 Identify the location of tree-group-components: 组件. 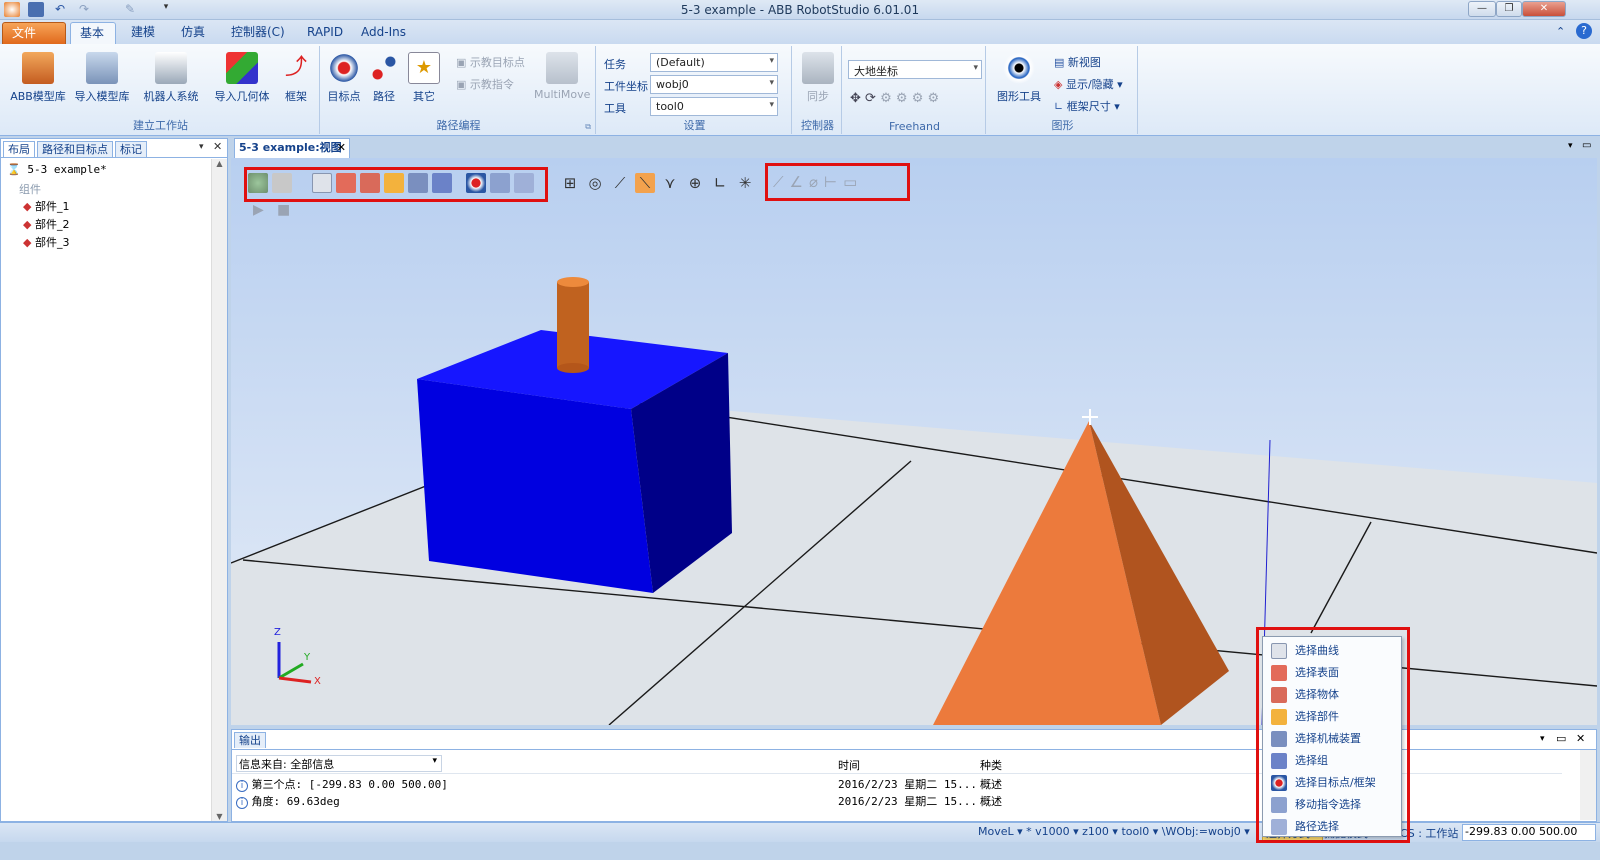
(30, 189).